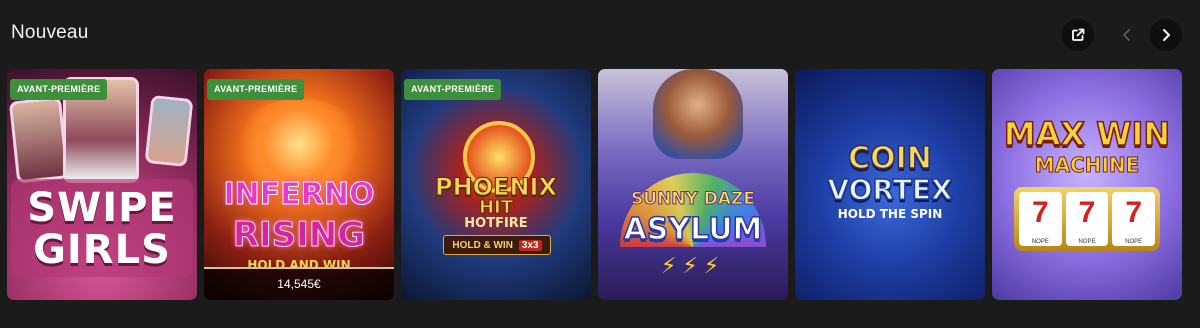  What do you see at coordinates (693, 229) in the screenshot?
I see `game-logo-line2: ASYLUM` at bounding box center [693, 229].